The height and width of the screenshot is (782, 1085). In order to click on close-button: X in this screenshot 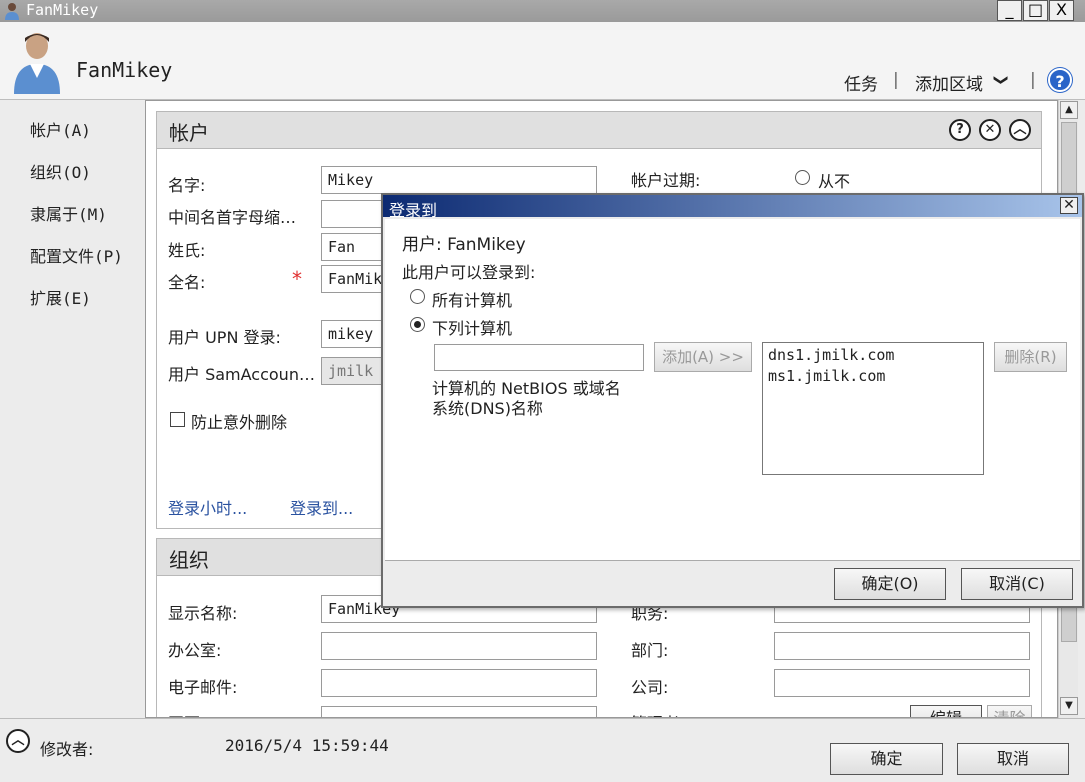, I will do `click(1061, 10)`.